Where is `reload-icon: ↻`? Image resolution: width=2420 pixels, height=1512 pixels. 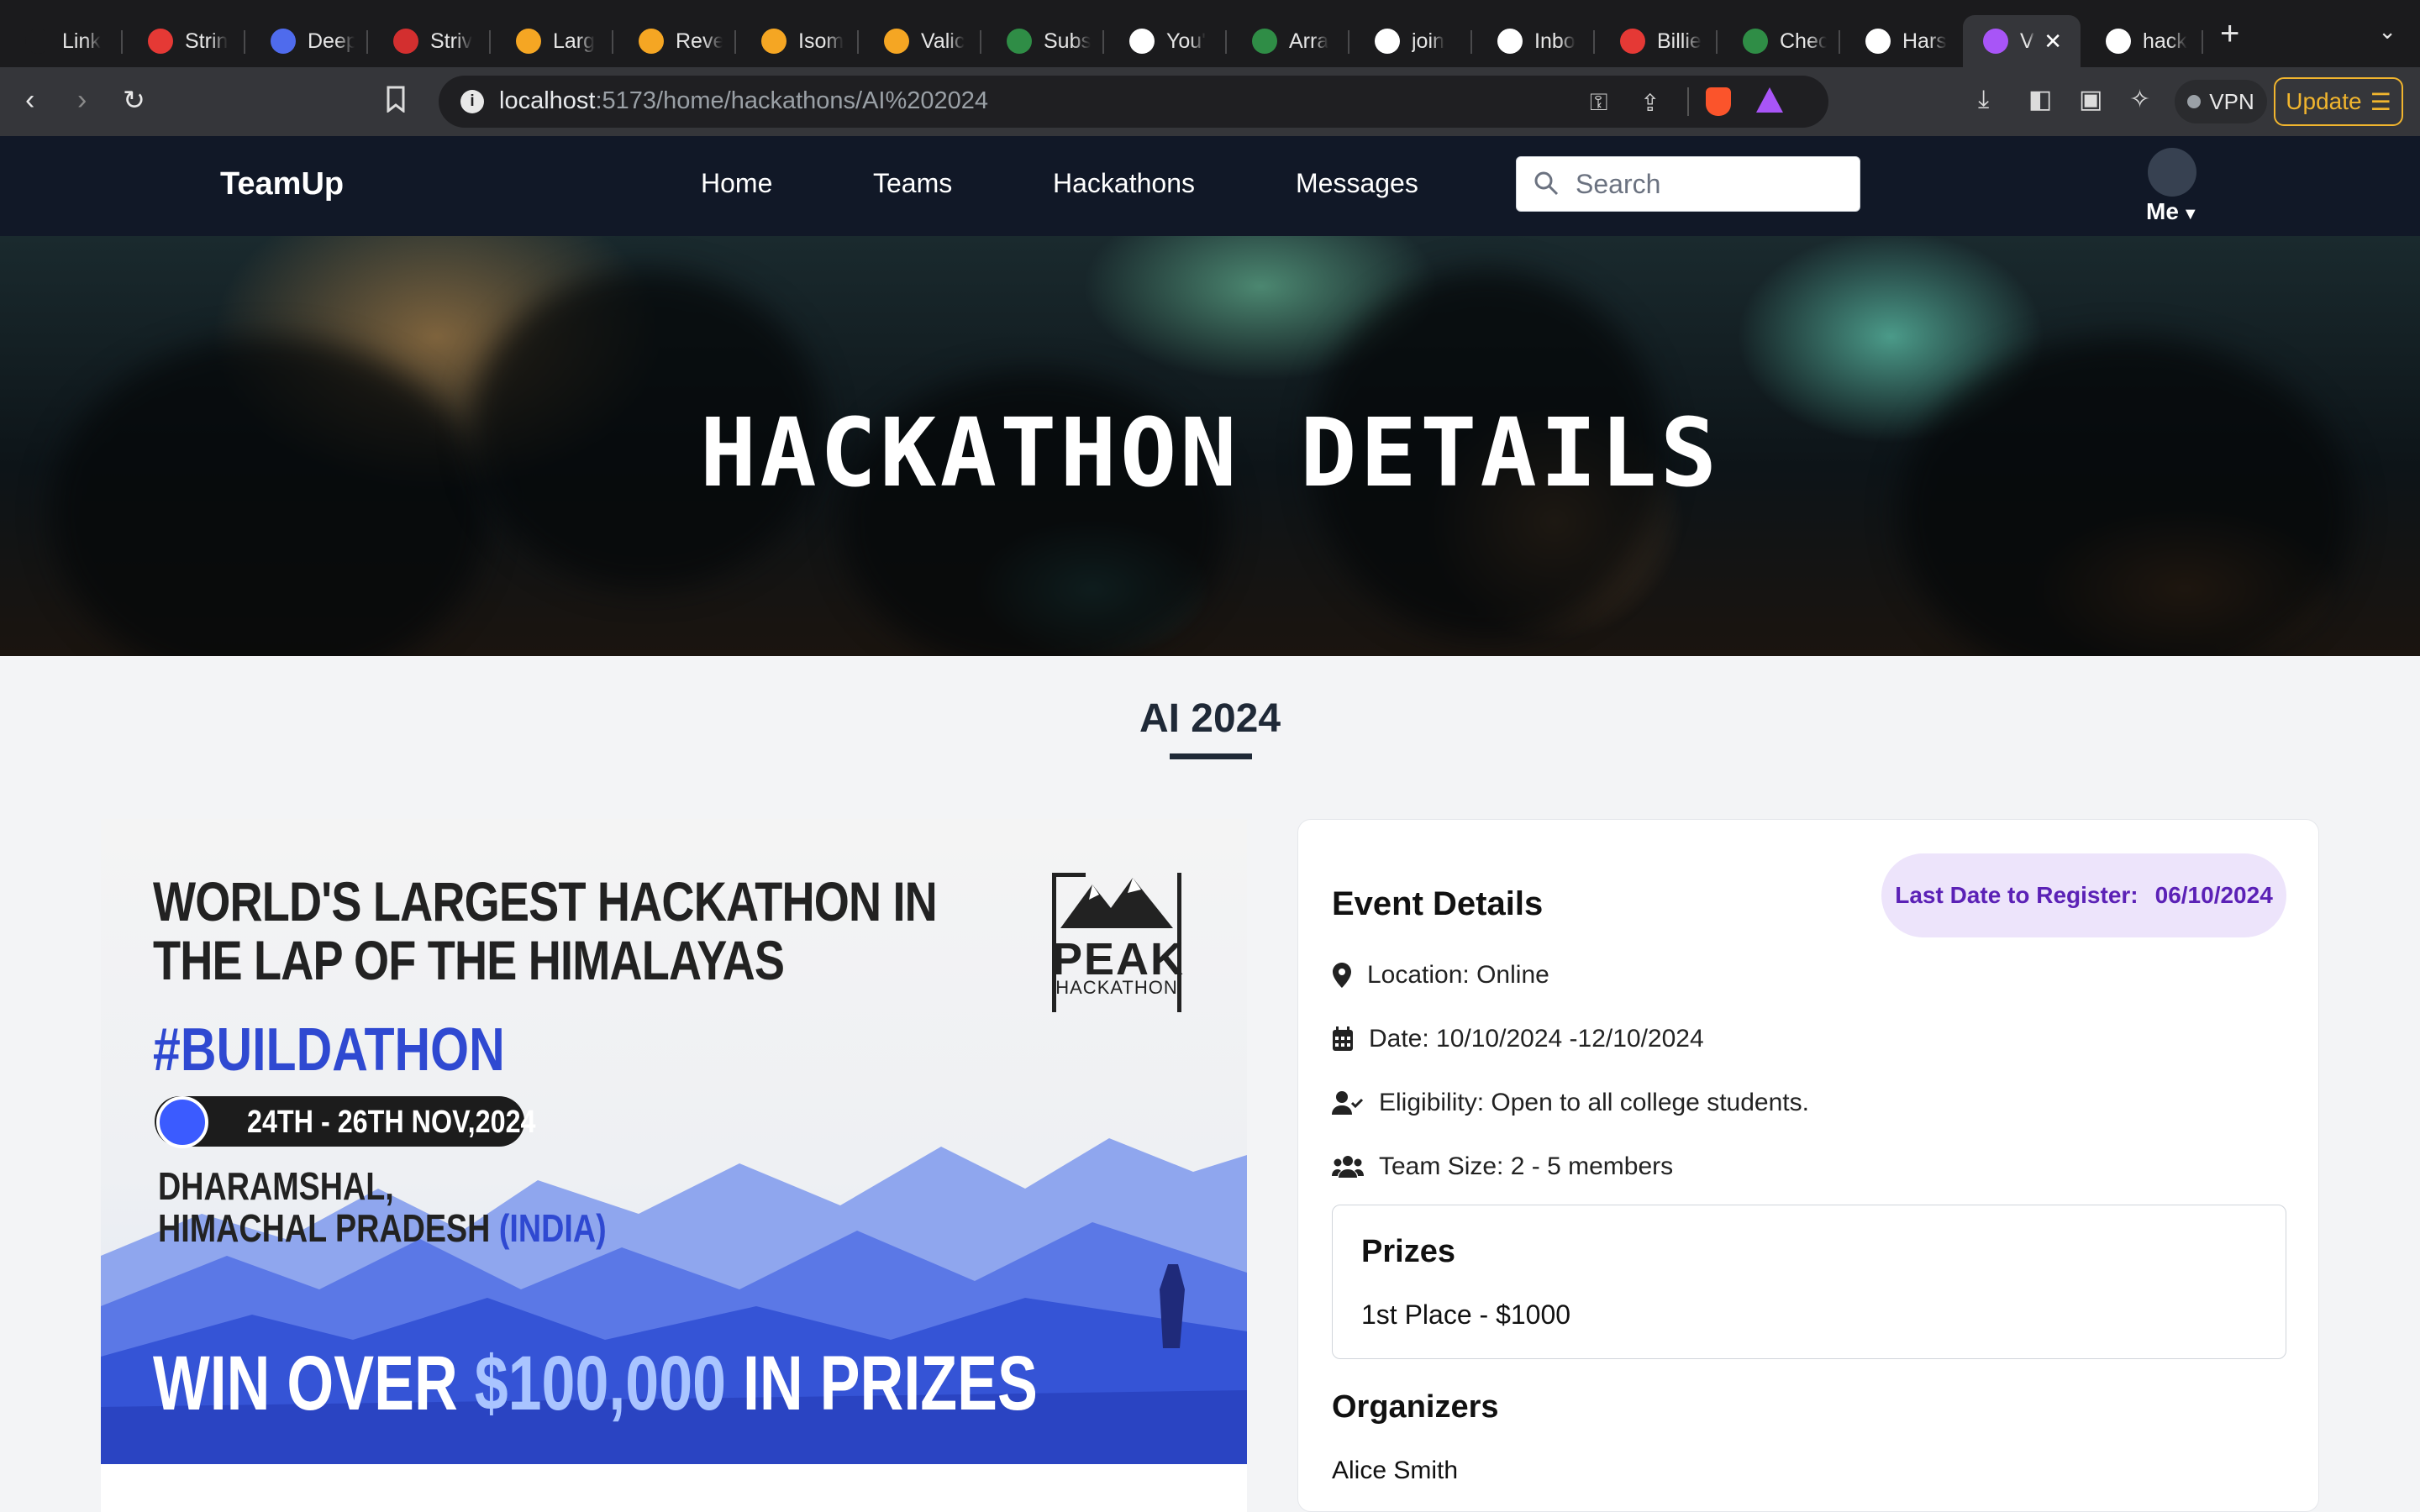
reload-icon: ↻ is located at coordinates (134, 100).